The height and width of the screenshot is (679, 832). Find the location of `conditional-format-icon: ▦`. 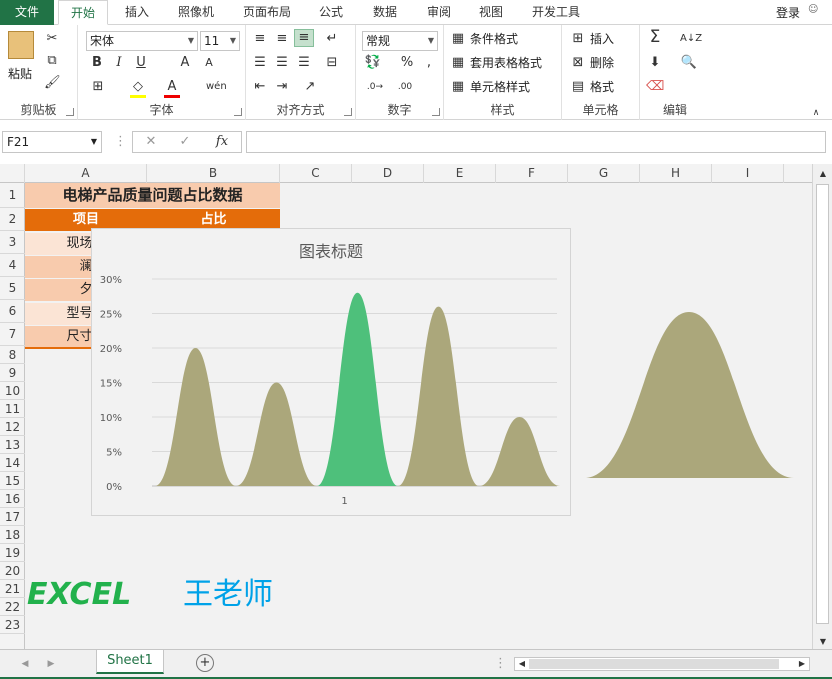

conditional-format-icon: ▦ is located at coordinates (458, 39).